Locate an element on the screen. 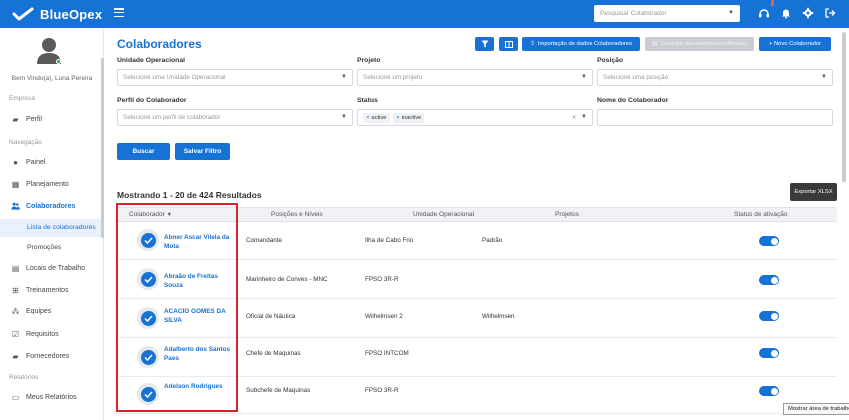 This screenshot has height=420, width=849. export-xlsx-button: Exportar XLSX is located at coordinates (813, 192).